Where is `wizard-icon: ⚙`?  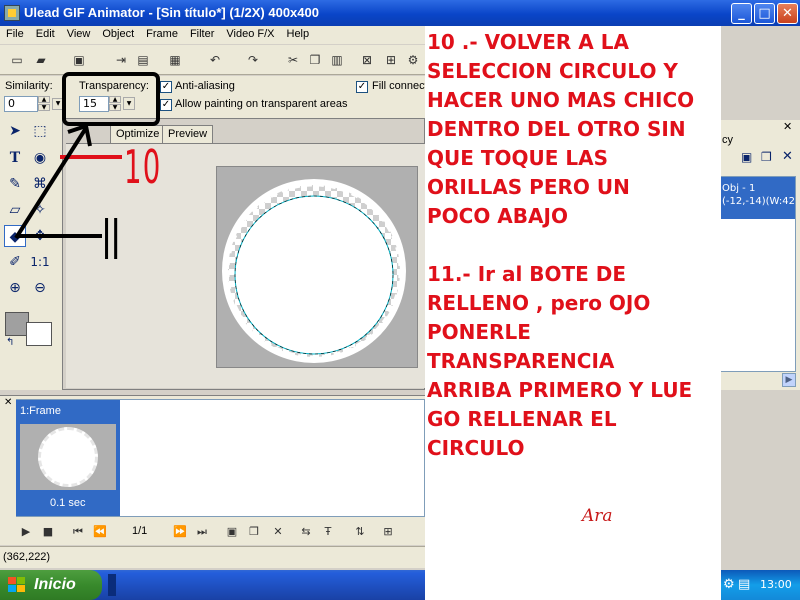 wizard-icon: ⚙ is located at coordinates (413, 60).